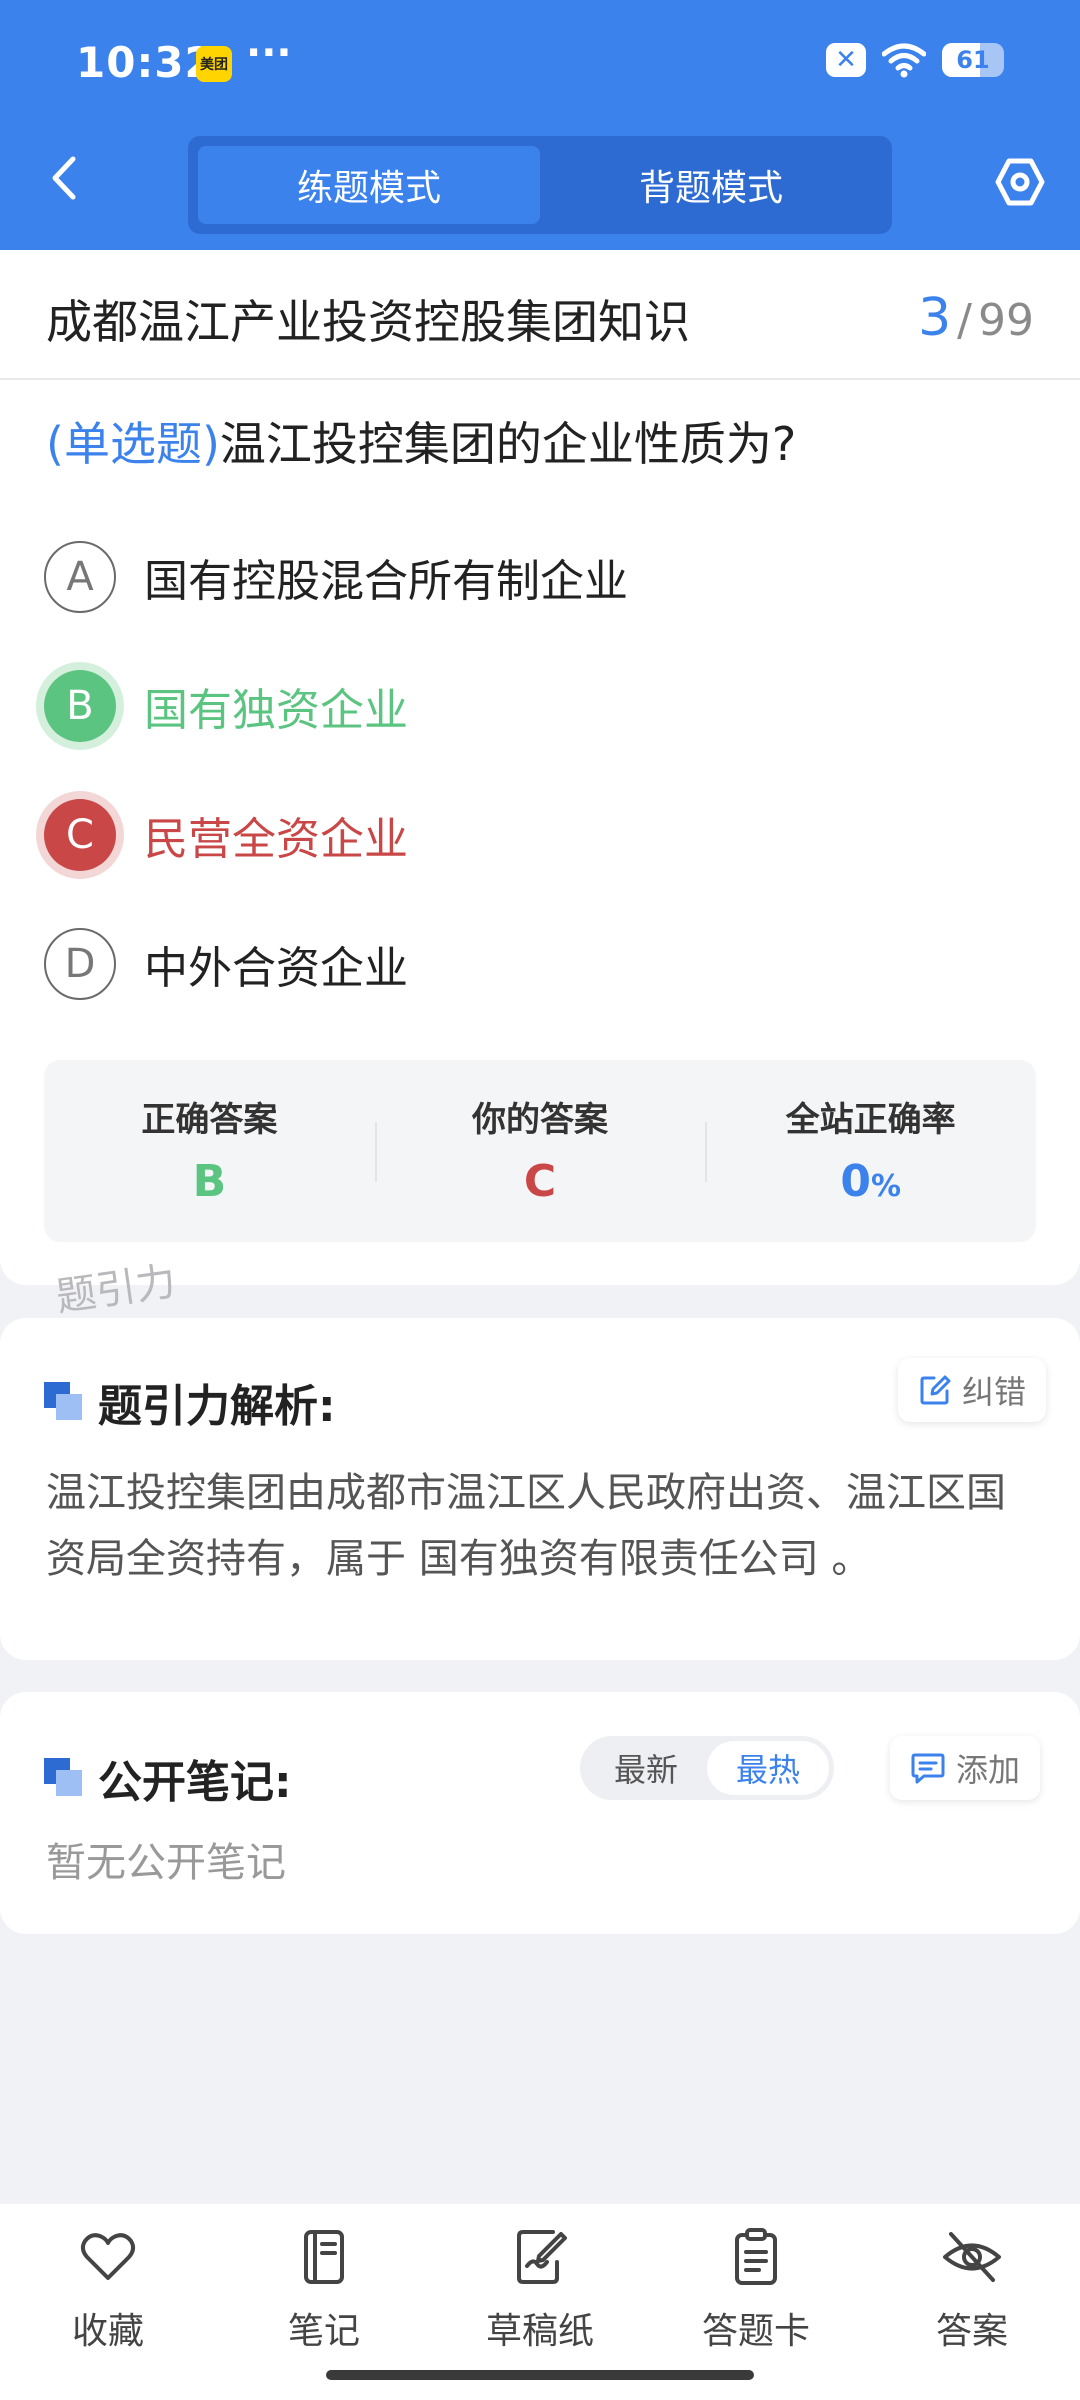 The width and height of the screenshot is (1080, 2400). I want to click on header-bar: 10:32 美团 ··· ✕ 61 练题模式 背题模式, so click(540, 125).